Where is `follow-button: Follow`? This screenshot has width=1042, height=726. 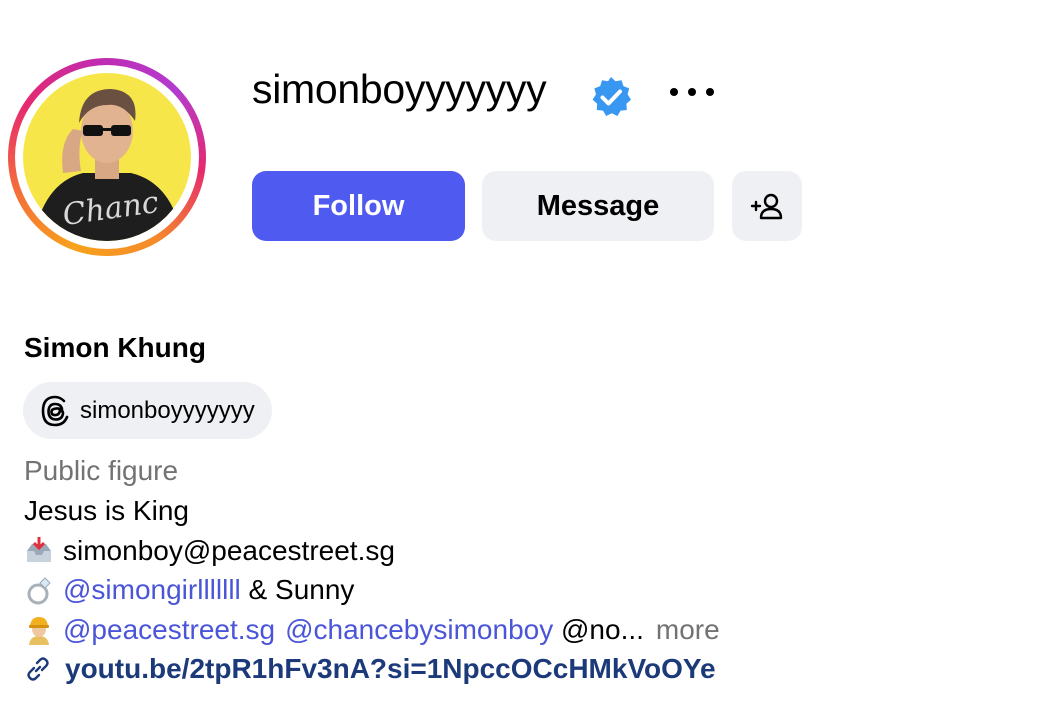 follow-button: Follow is located at coordinates (358, 206).